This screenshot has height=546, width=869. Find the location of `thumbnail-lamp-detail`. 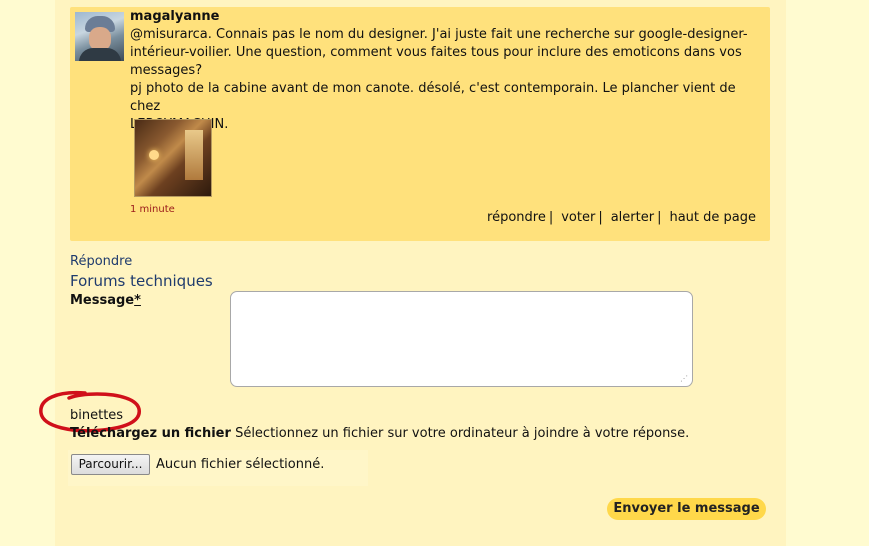

thumbnail-lamp-detail is located at coordinates (154, 155).